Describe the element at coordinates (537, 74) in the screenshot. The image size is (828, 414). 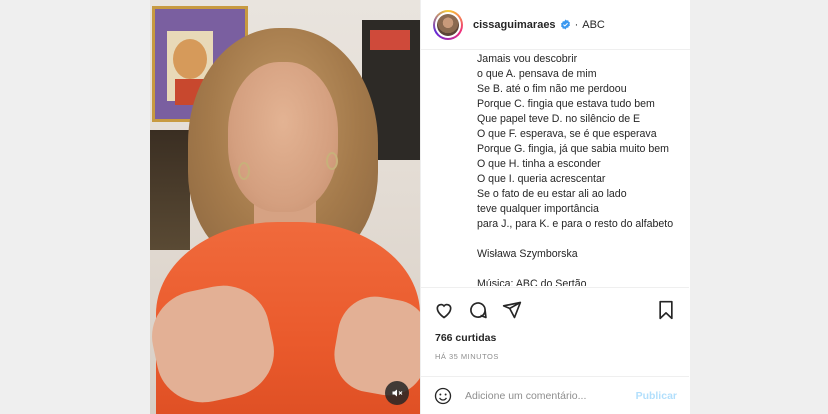
I see `caption-line: o que A. pensava de mim` at that location.